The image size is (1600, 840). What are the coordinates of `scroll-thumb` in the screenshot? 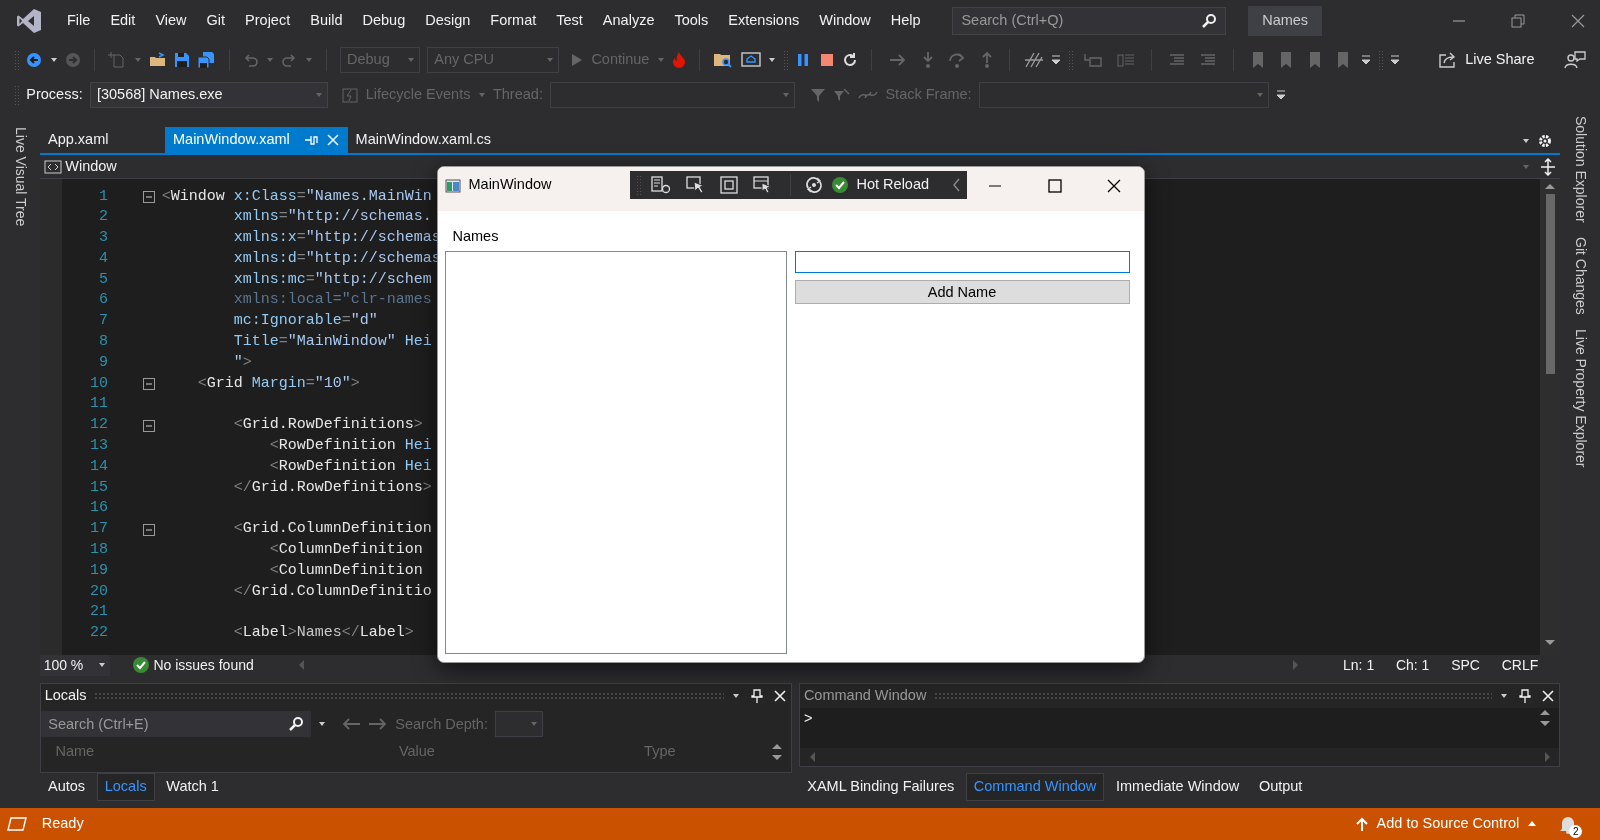 It's located at (1550, 283).